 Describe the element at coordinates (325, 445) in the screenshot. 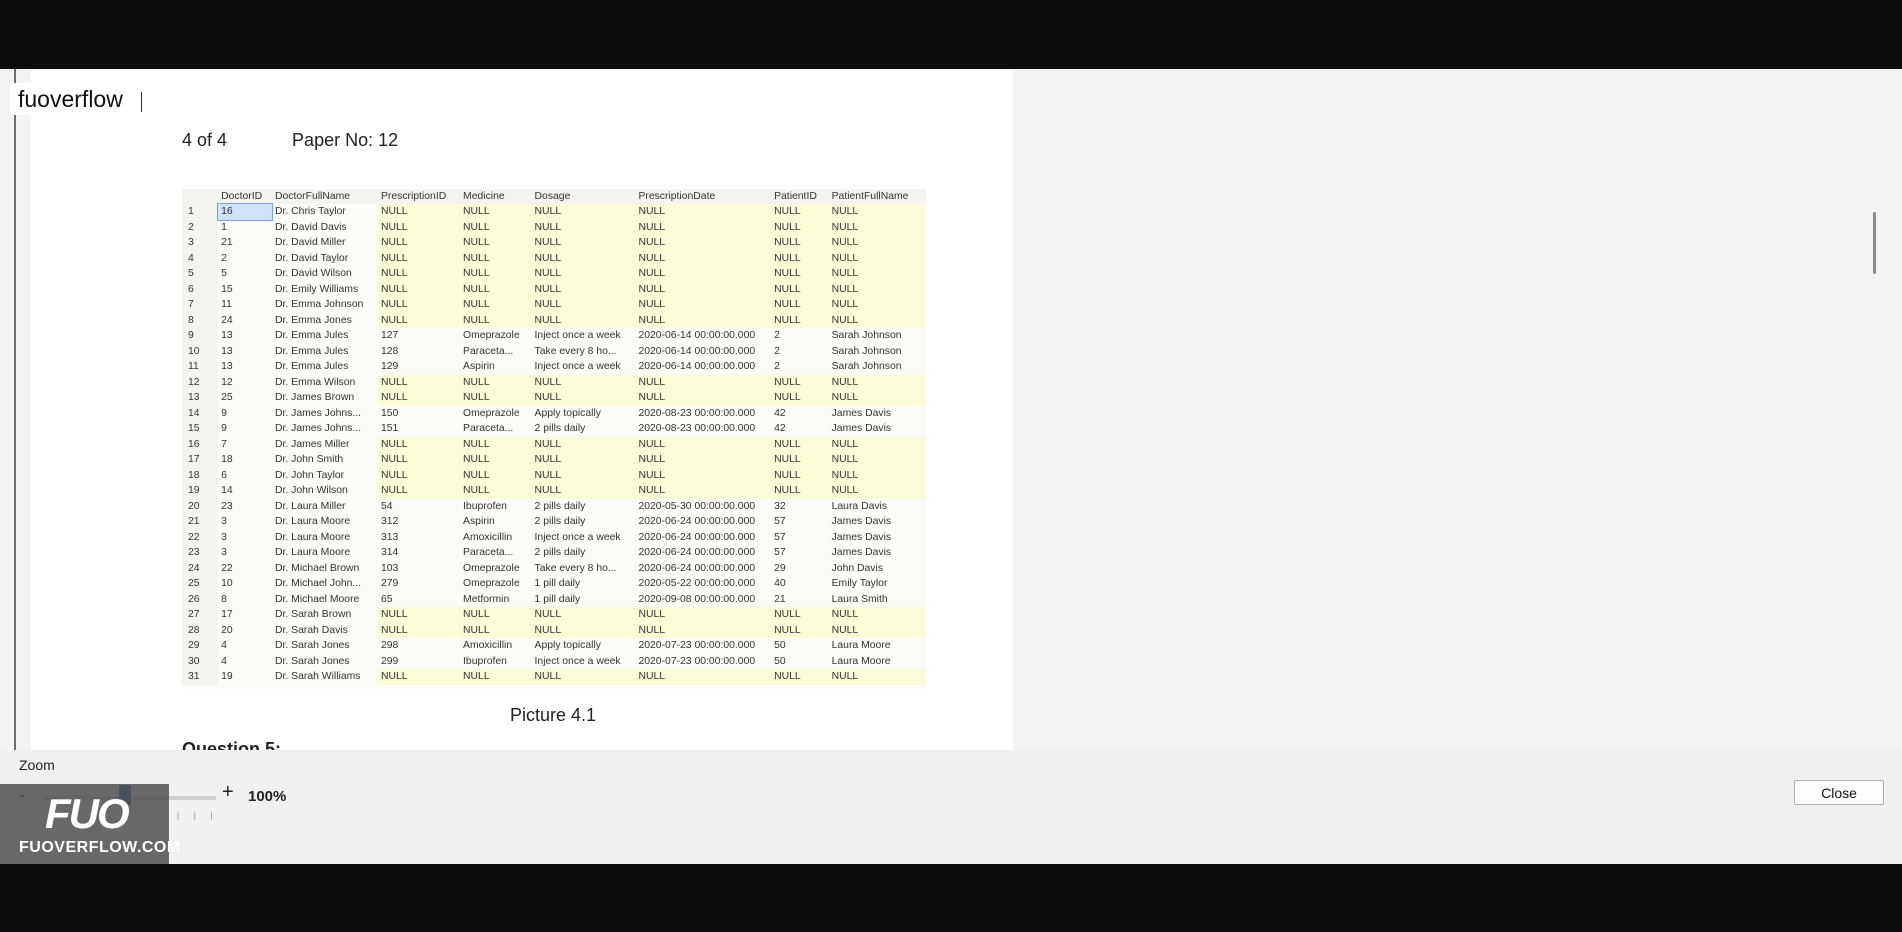

I see `table-cell: Dr. James Miller` at that location.